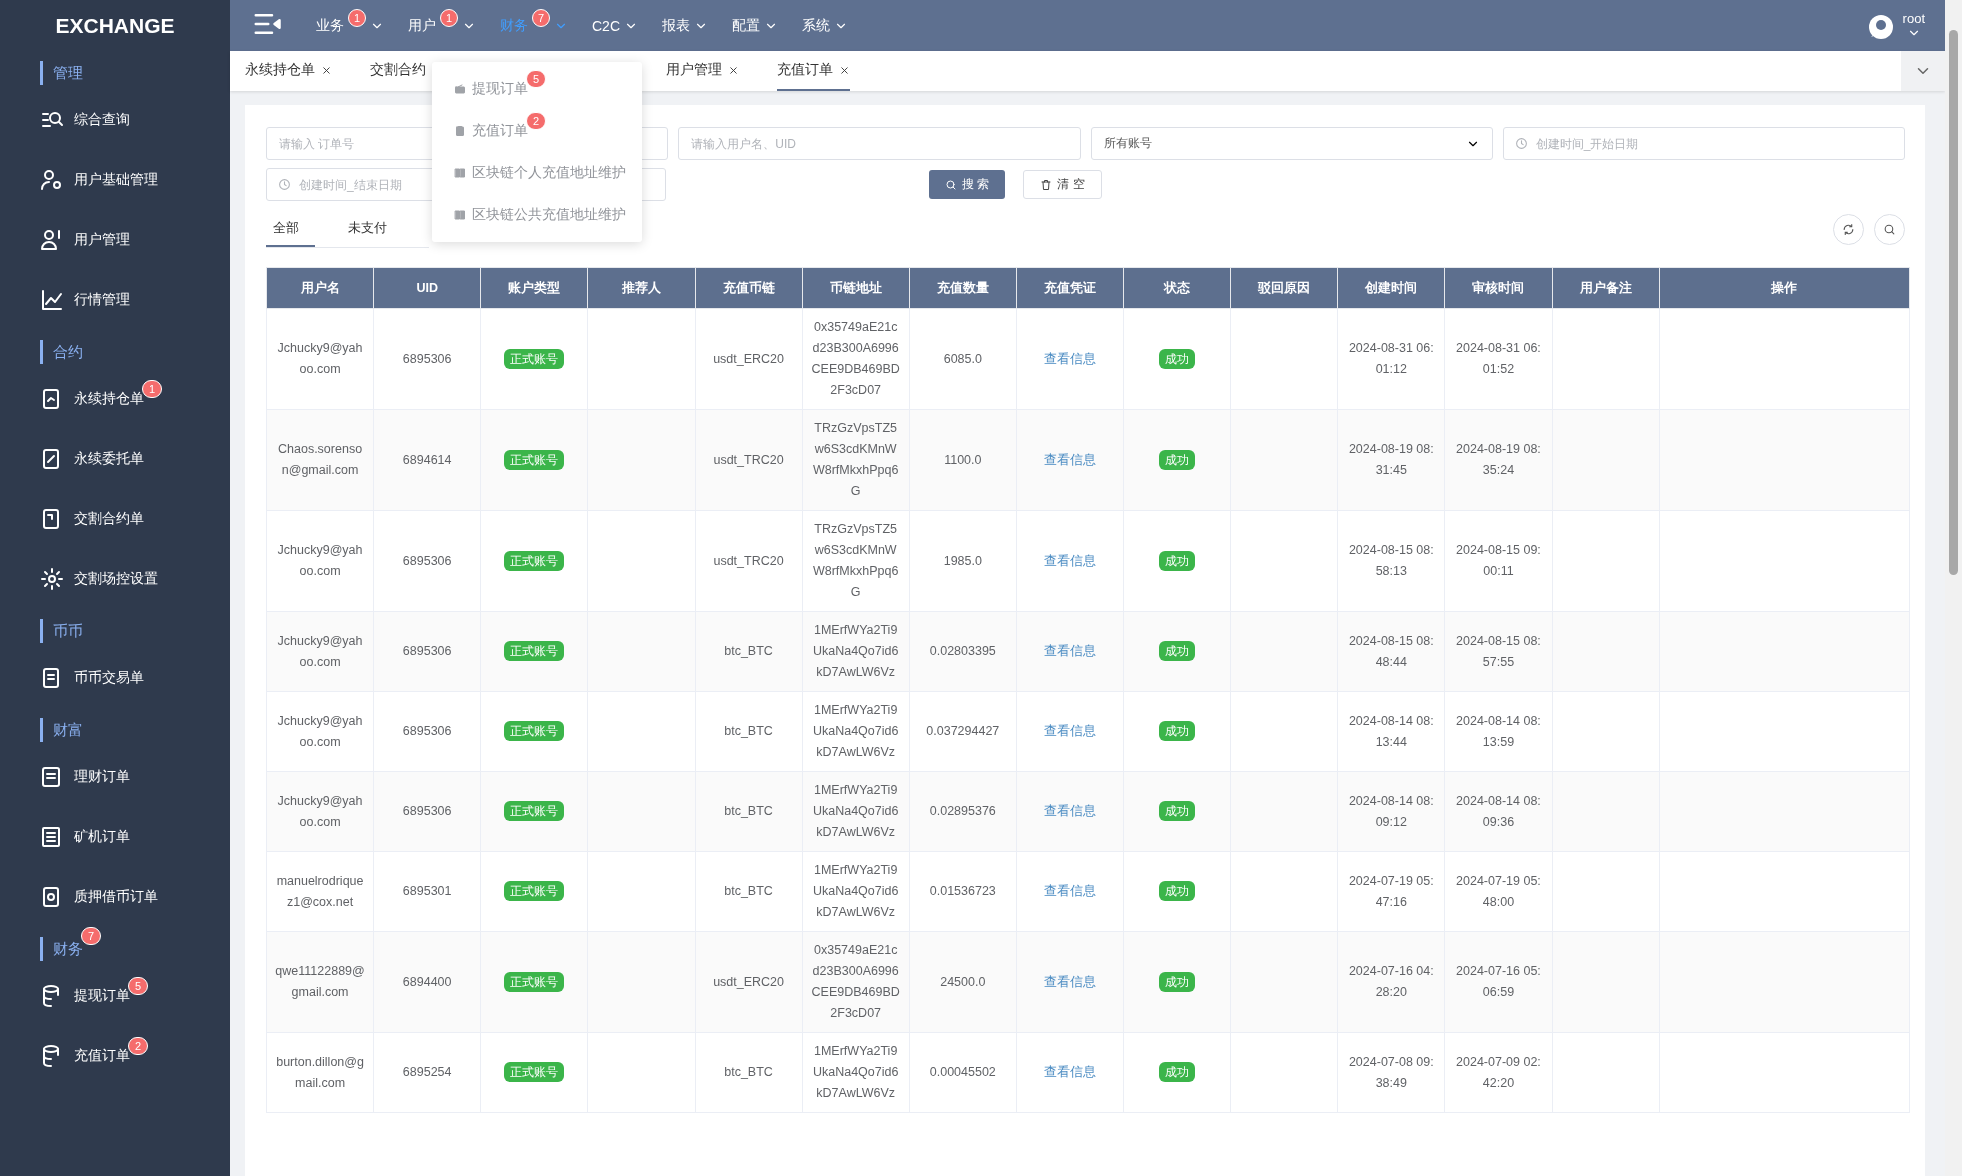  What do you see at coordinates (641, 288) in the screenshot?
I see `column-header: 推荐人` at bounding box center [641, 288].